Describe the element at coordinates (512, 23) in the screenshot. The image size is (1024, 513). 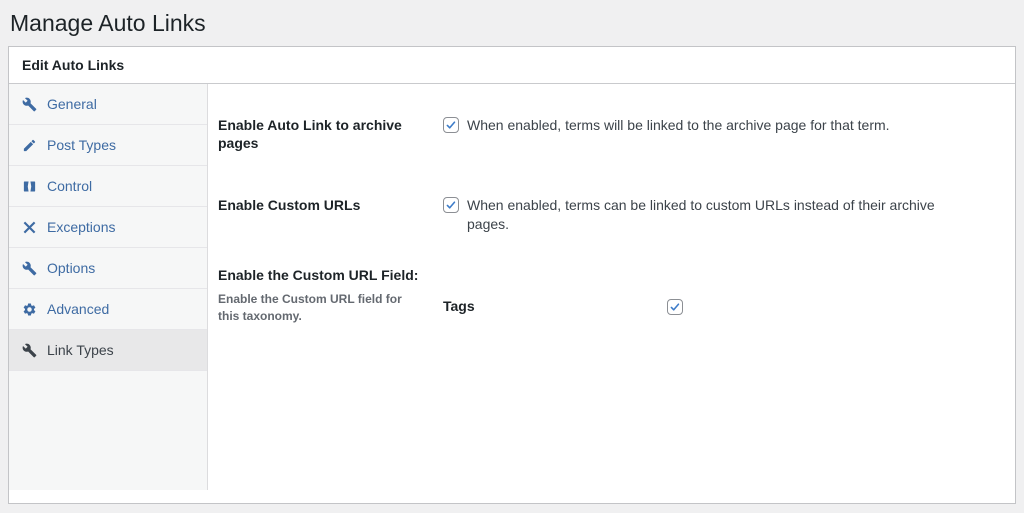
I see `page-header: Manage Auto Links` at that location.